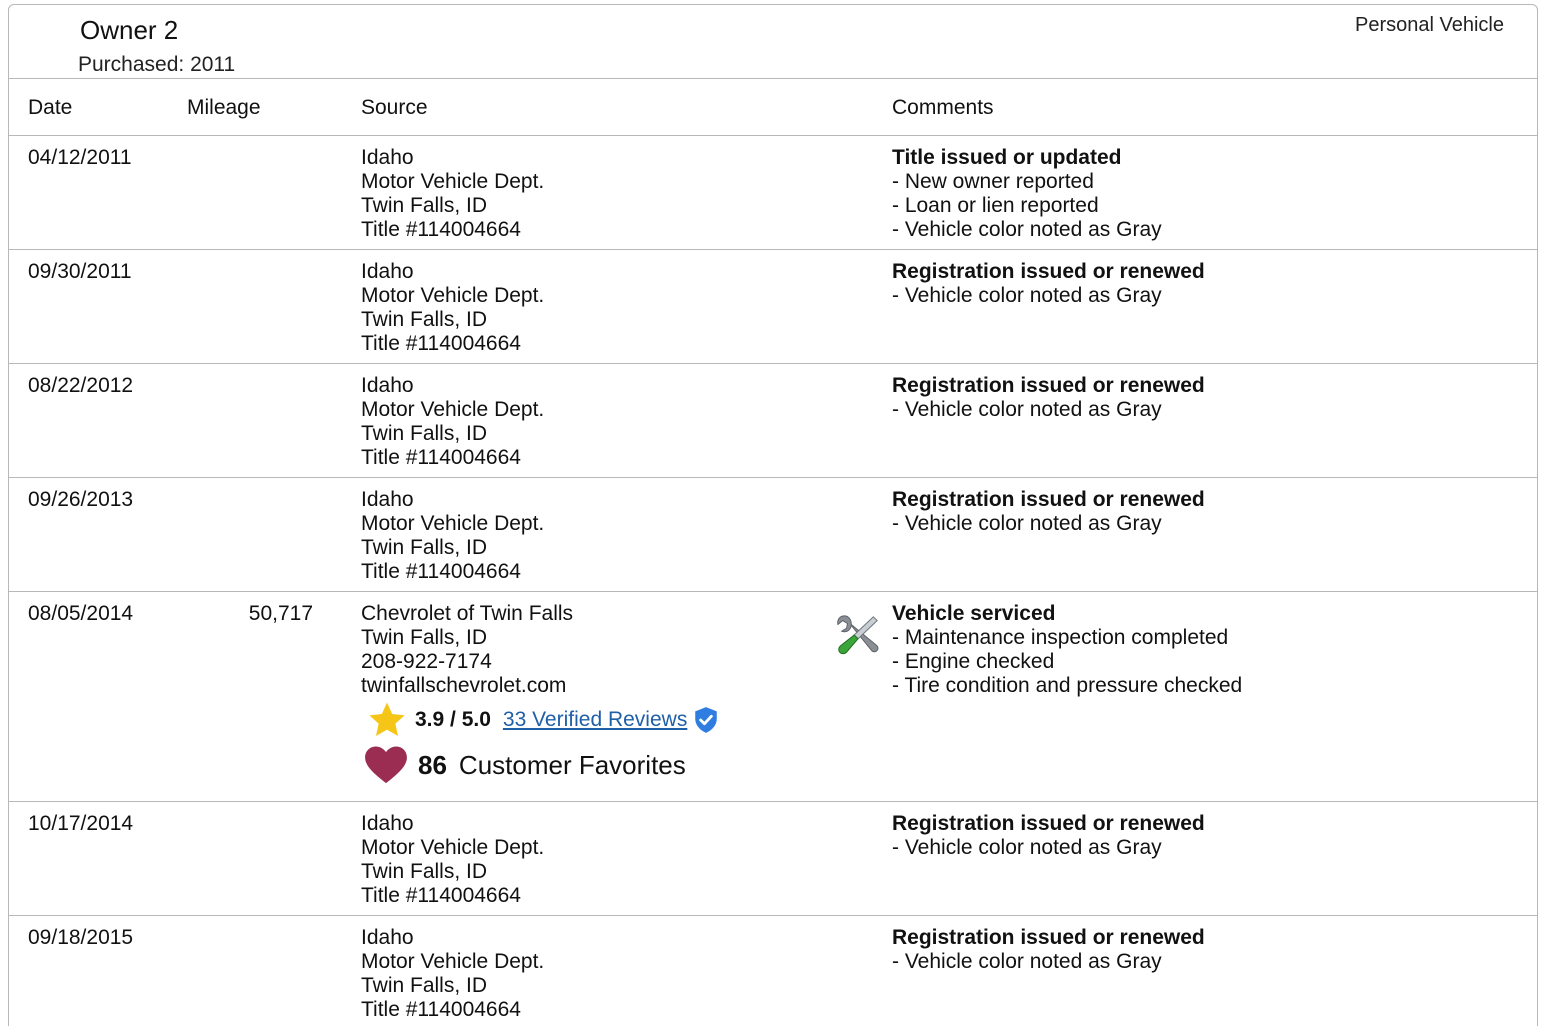  What do you see at coordinates (387, 719) in the screenshot?
I see `star-icon` at bounding box center [387, 719].